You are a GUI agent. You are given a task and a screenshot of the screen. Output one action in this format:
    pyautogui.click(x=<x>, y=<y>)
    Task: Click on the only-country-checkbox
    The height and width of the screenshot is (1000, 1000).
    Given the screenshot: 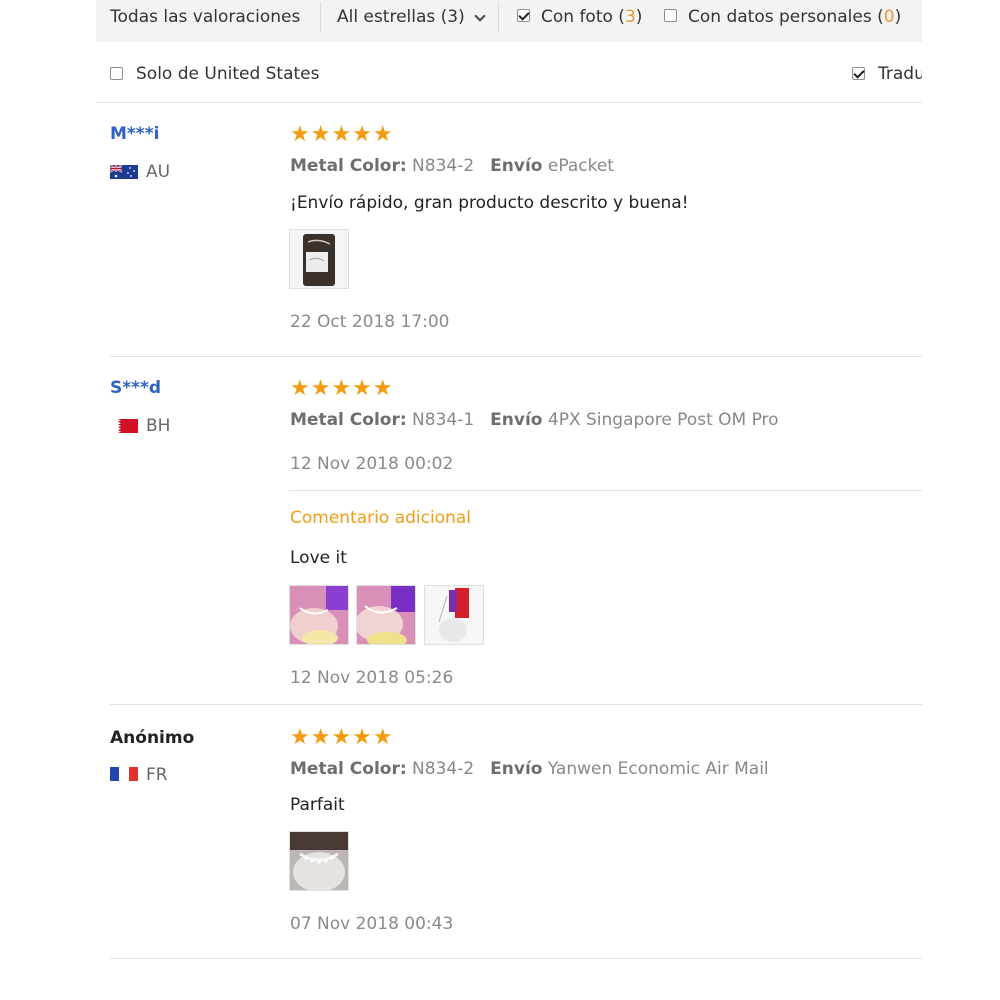 What is the action you would take?
    pyautogui.click(x=116, y=73)
    